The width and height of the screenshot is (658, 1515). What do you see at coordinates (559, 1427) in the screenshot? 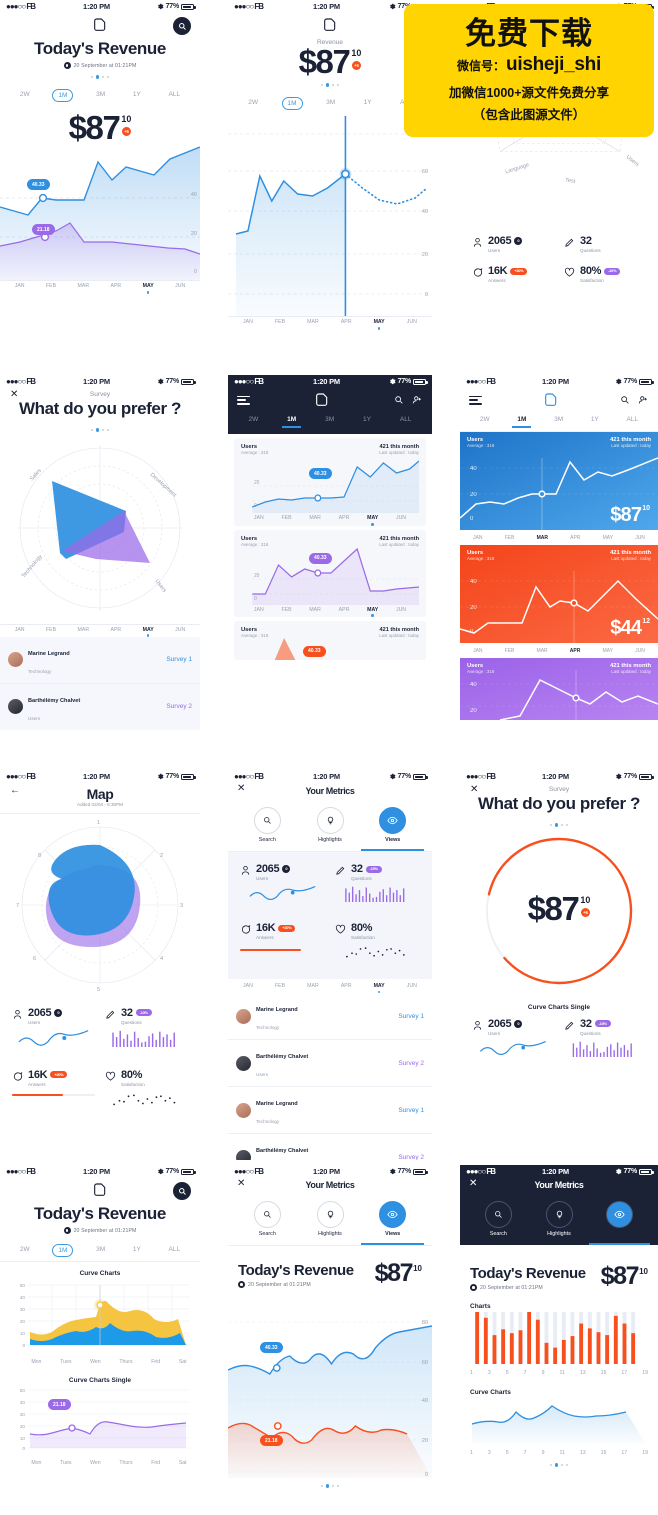
I see `curve-chart: 1 3 5 7 9 11 13 15 17 19` at bounding box center [559, 1427].